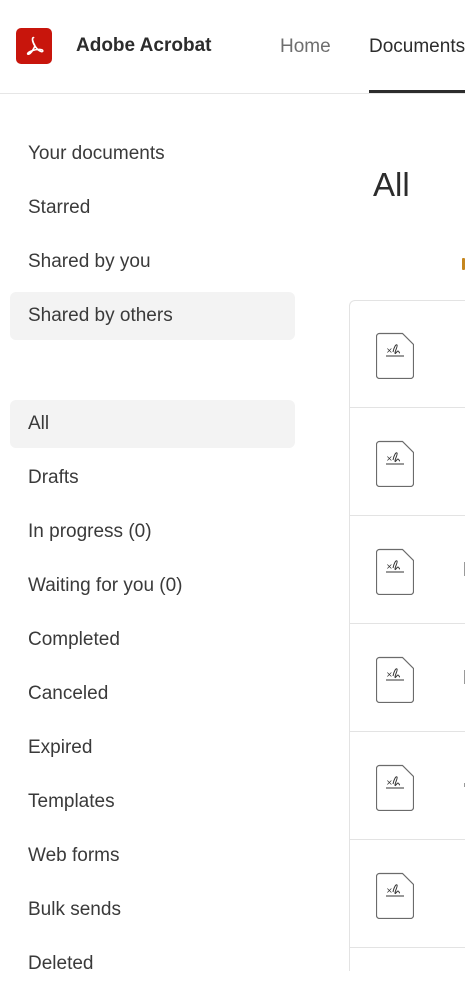 This screenshot has height=988, width=465. What do you see at coordinates (152, 586) in the screenshot?
I see `sidebar-item-waiting-for-you: Waiting for you (0)` at bounding box center [152, 586].